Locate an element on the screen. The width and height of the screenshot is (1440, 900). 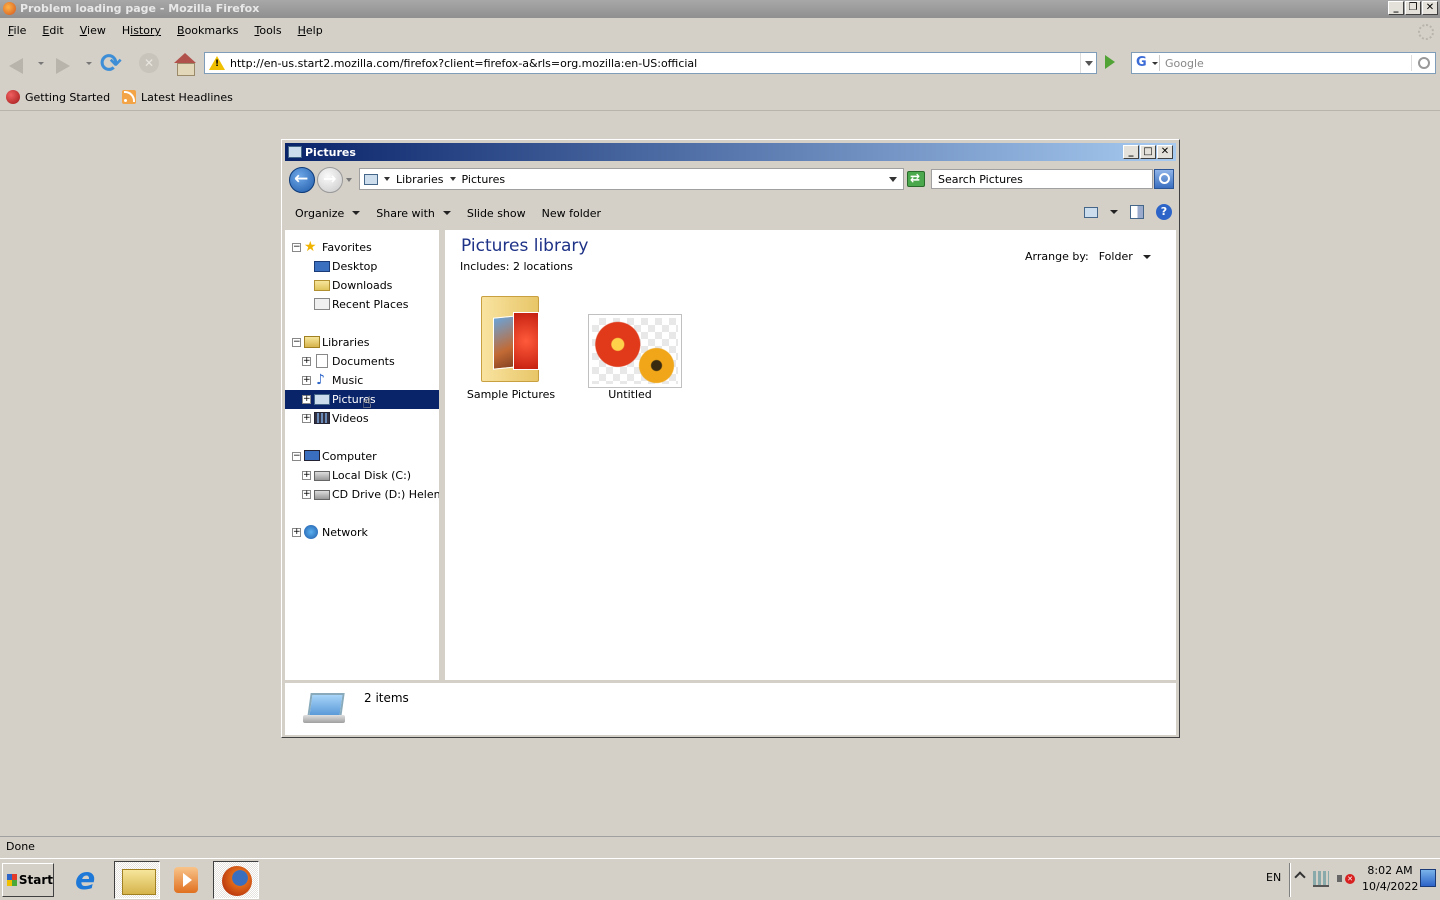
minimize-button: _ is located at coordinates (1396, 8).